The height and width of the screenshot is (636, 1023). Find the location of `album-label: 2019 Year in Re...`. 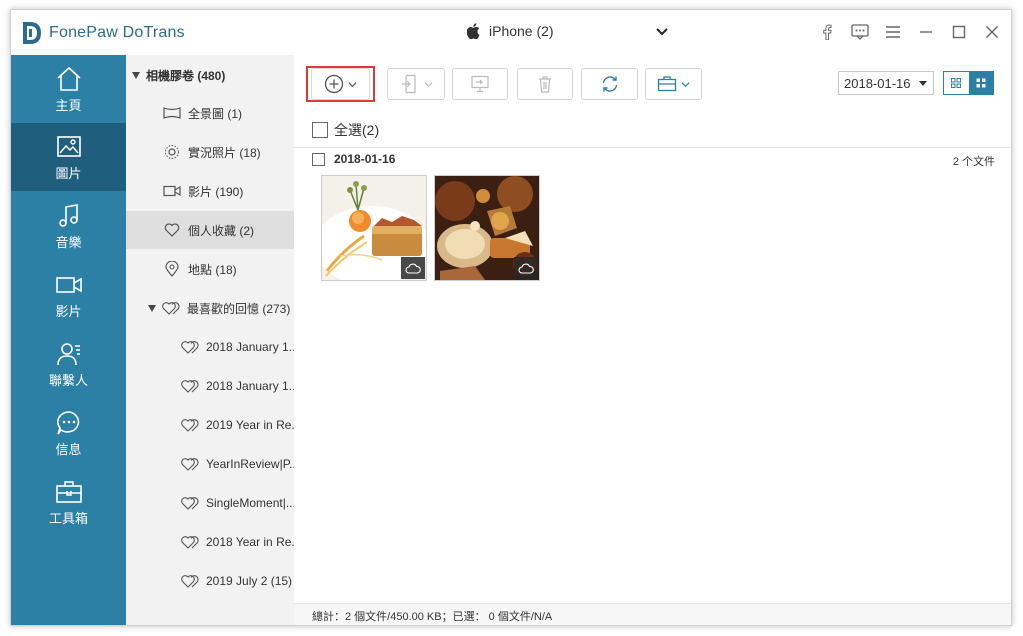

album-label: 2019 Year in Re... is located at coordinates (250, 425).